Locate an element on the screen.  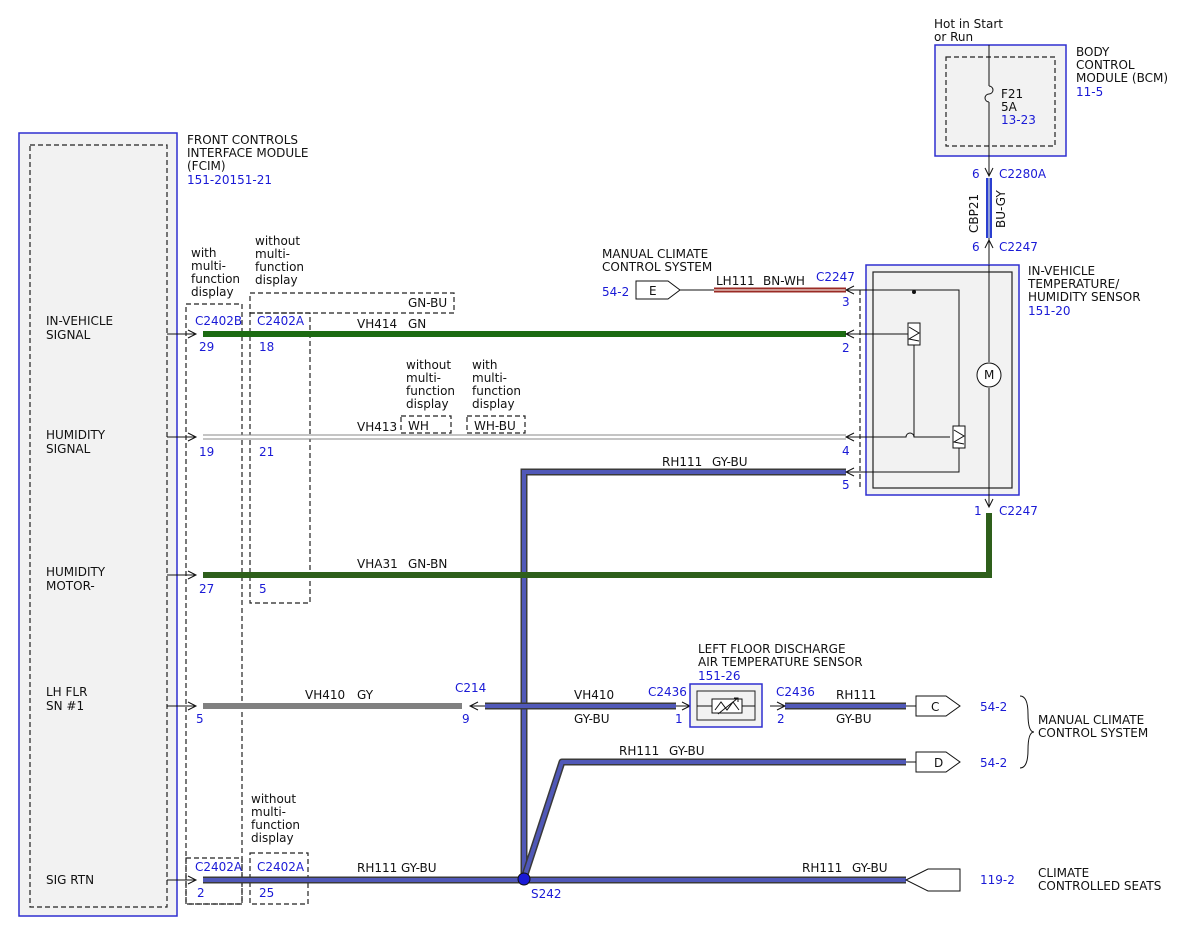
connector-c2247-lh: C2247 is located at coordinates (835, 277).